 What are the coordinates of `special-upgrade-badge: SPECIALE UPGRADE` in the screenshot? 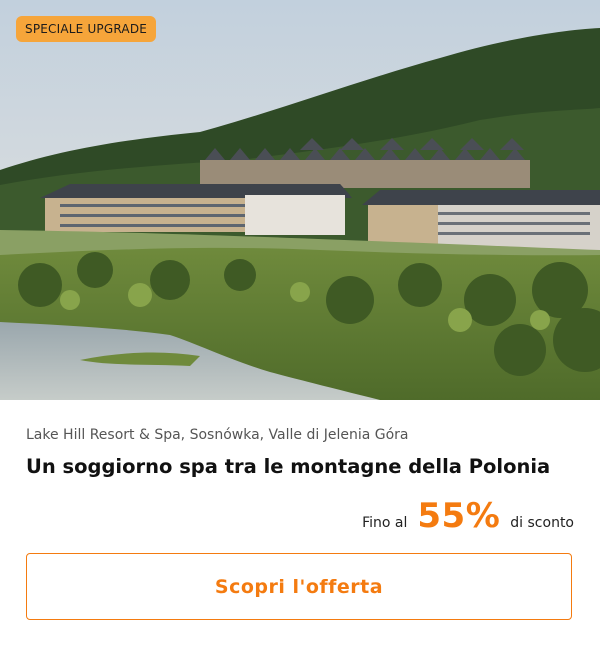 It's located at (86, 29).